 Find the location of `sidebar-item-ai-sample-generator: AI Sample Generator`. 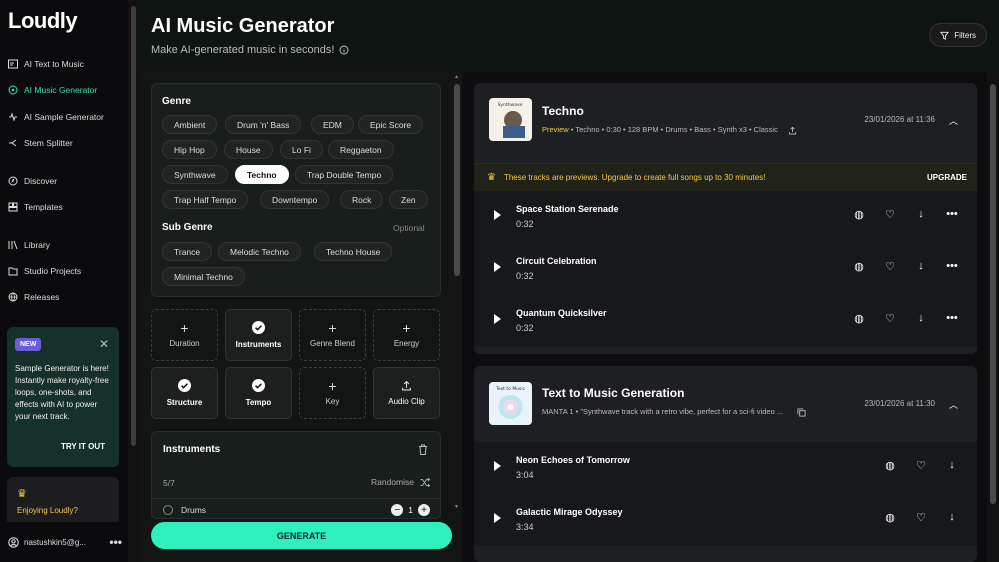

sidebar-item-ai-sample-generator: AI Sample Generator is located at coordinates (56, 117).